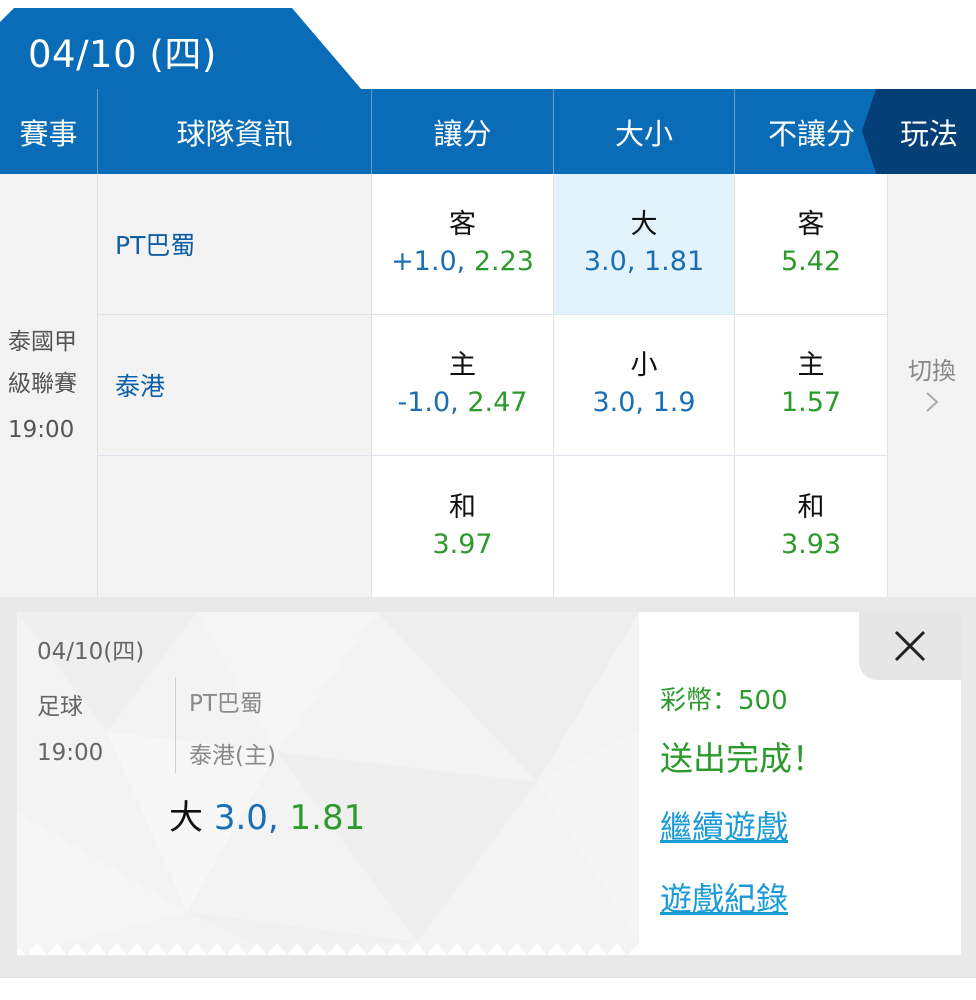  Describe the element at coordinates (724, 825) in the screenshot. I see `continue-game-link: 繼續遊戲` at that location.